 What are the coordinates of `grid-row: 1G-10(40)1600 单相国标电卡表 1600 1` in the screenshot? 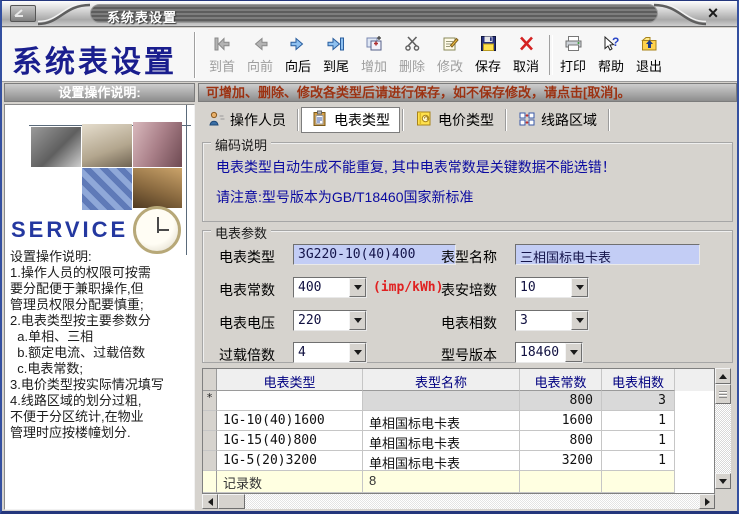 It's located at (458, 421).